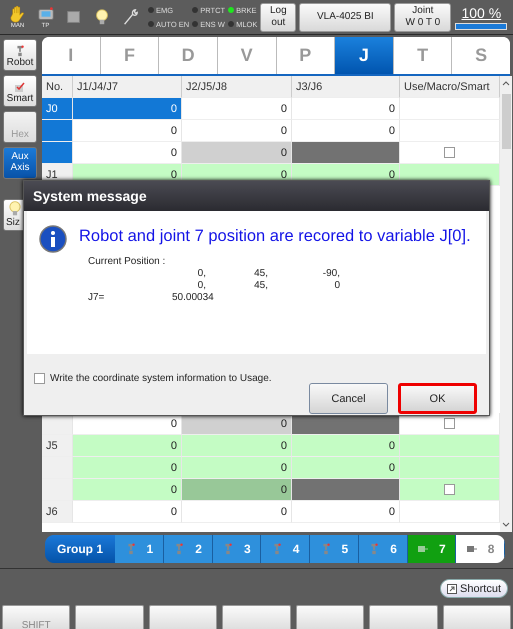  What do you see at coordinates (57, 109) in the screenshot?
I see `row-number-cell: J0` at bounding box center [57, 109].